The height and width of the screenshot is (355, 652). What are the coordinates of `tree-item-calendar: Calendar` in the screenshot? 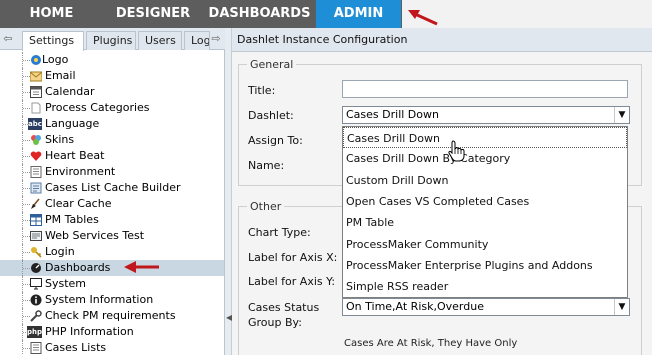 It's located at (112, 92).